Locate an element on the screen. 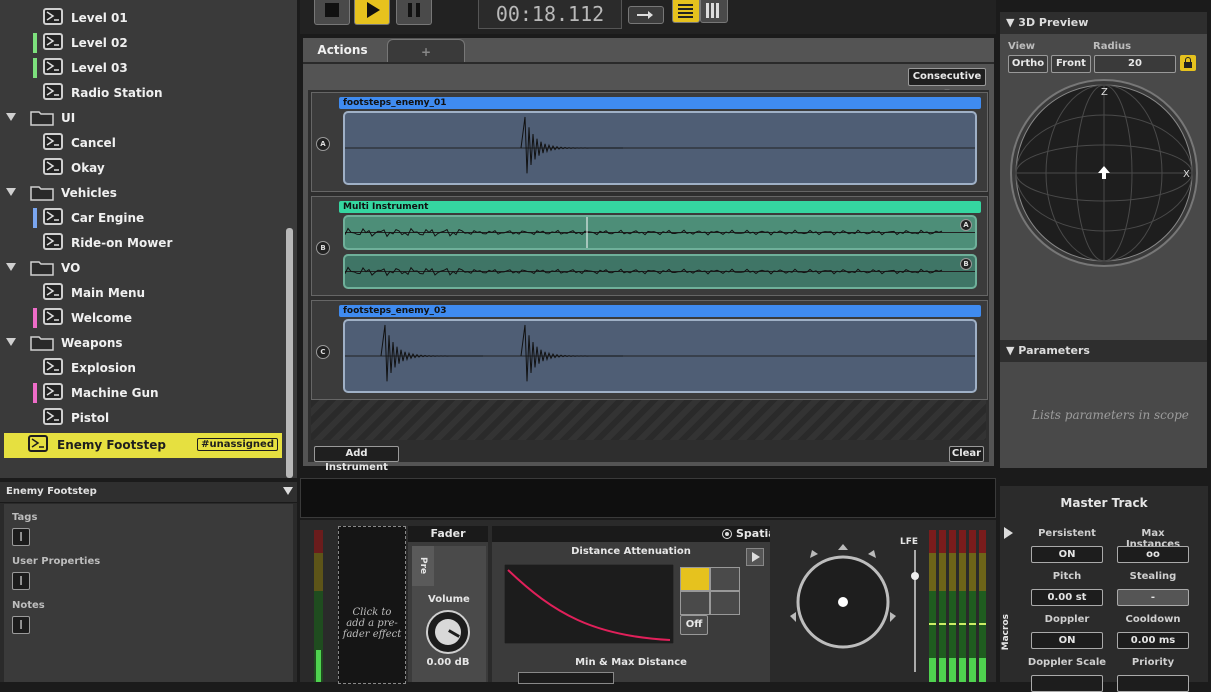 The image size is (1211, 692). play-preview-icon is located at coordinates (755, 557).